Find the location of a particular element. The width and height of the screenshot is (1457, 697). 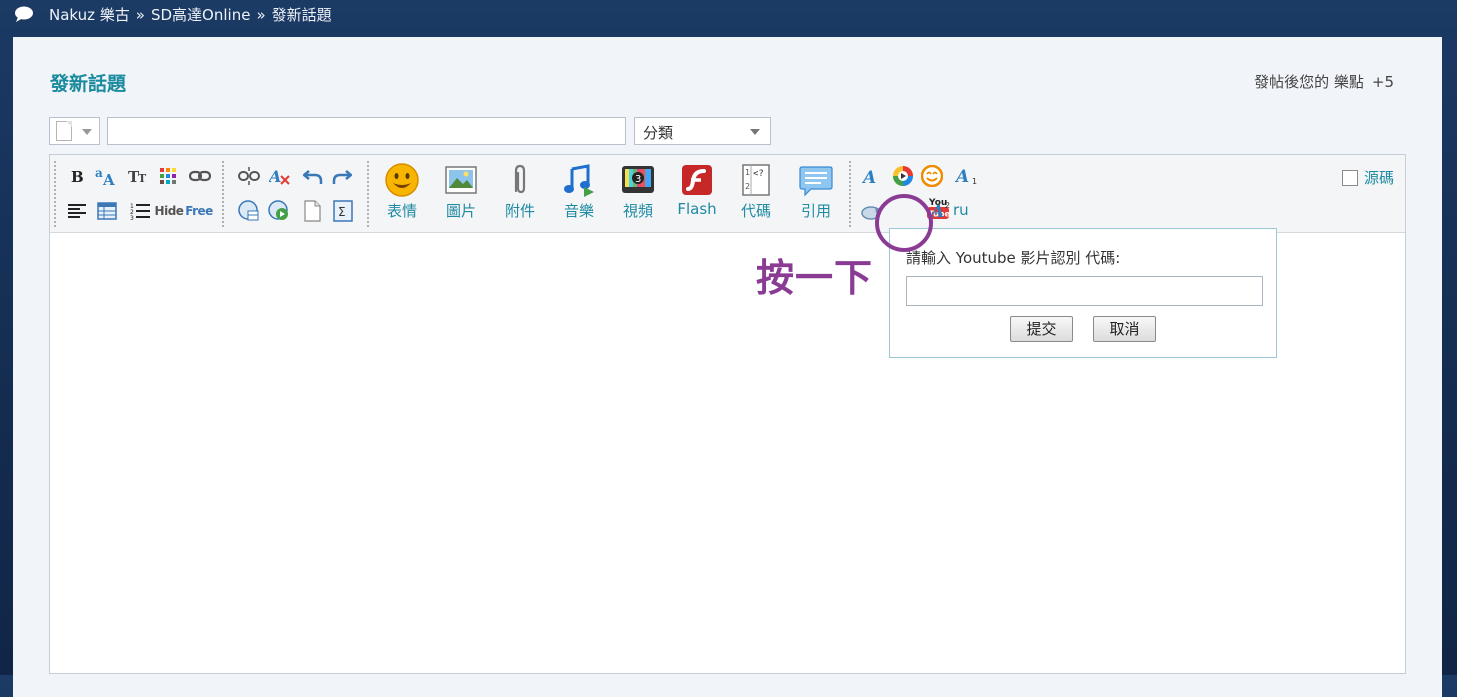

color-grid-icon is located at coordinates (168, 176).